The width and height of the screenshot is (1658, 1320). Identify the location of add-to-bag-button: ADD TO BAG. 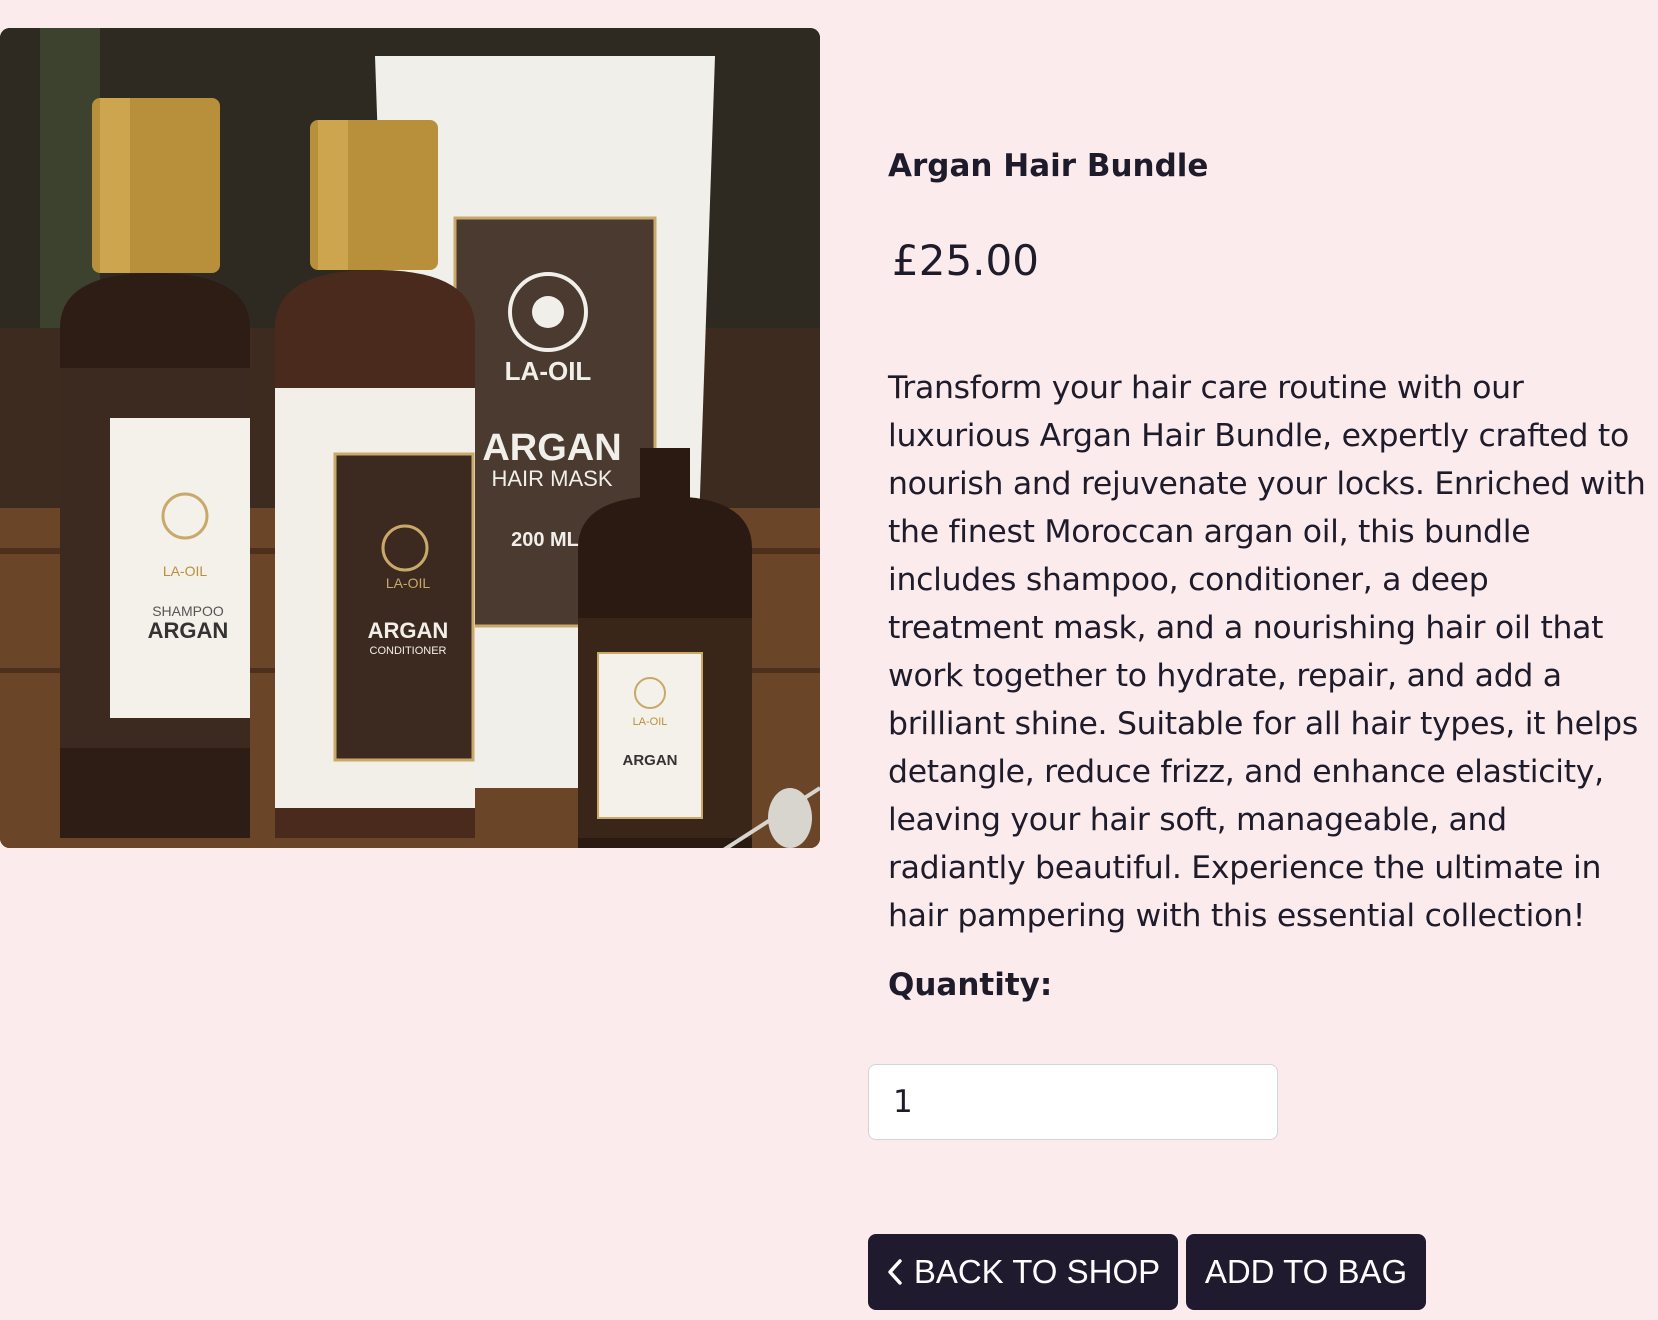
(1306, 1272).